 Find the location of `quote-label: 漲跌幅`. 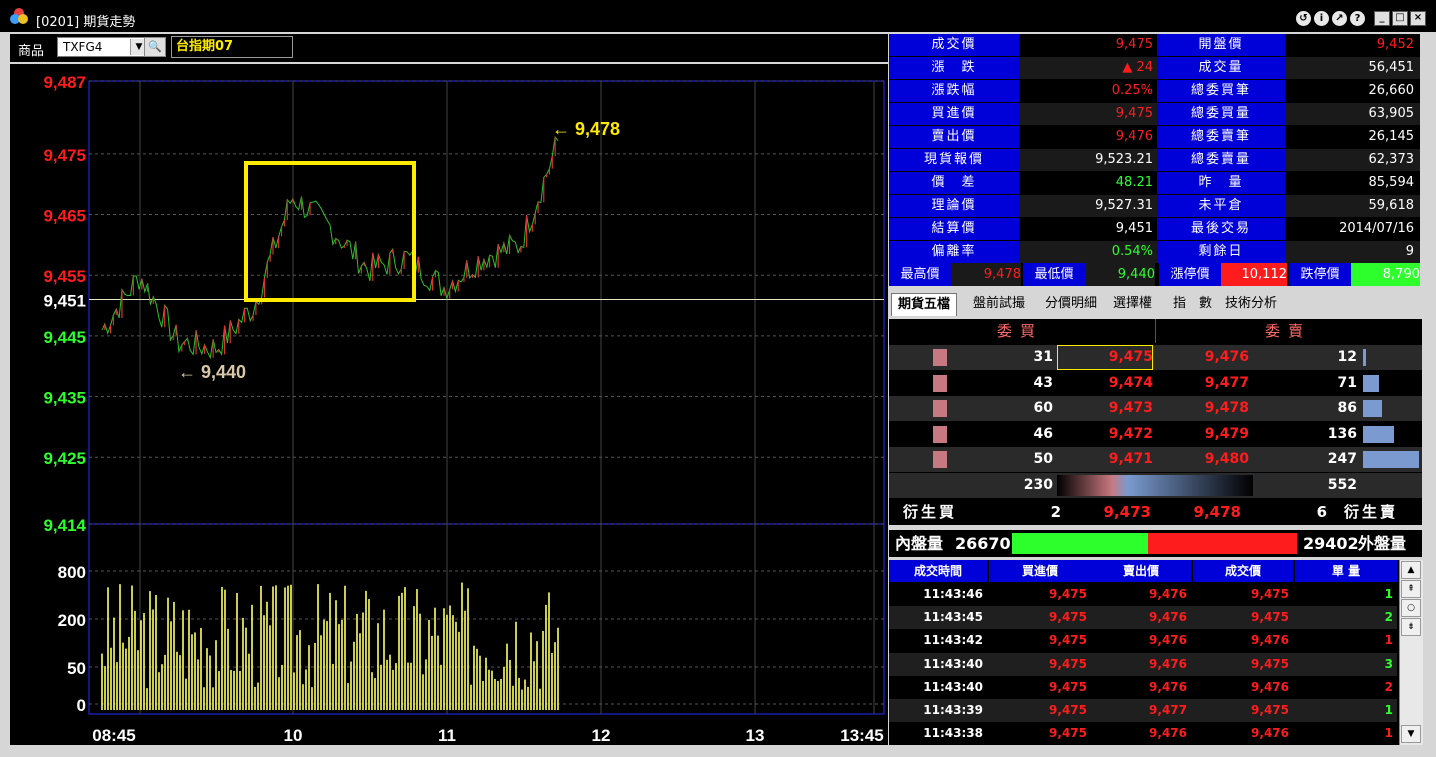

quote-label: 漲跌幅 is located at coordinates (954, 91).